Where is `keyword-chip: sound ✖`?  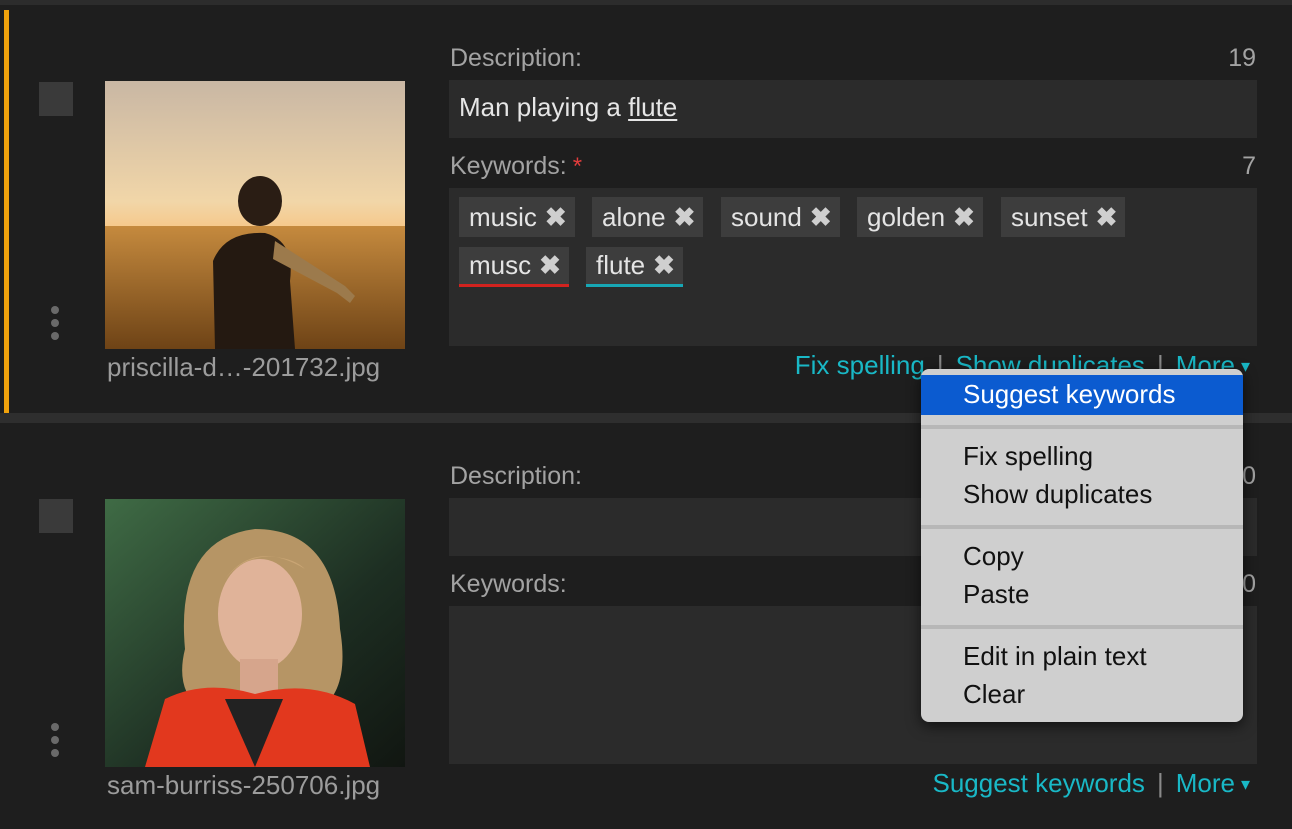 keyword-chip: sound ✖ is located at coordinates (780, 217).